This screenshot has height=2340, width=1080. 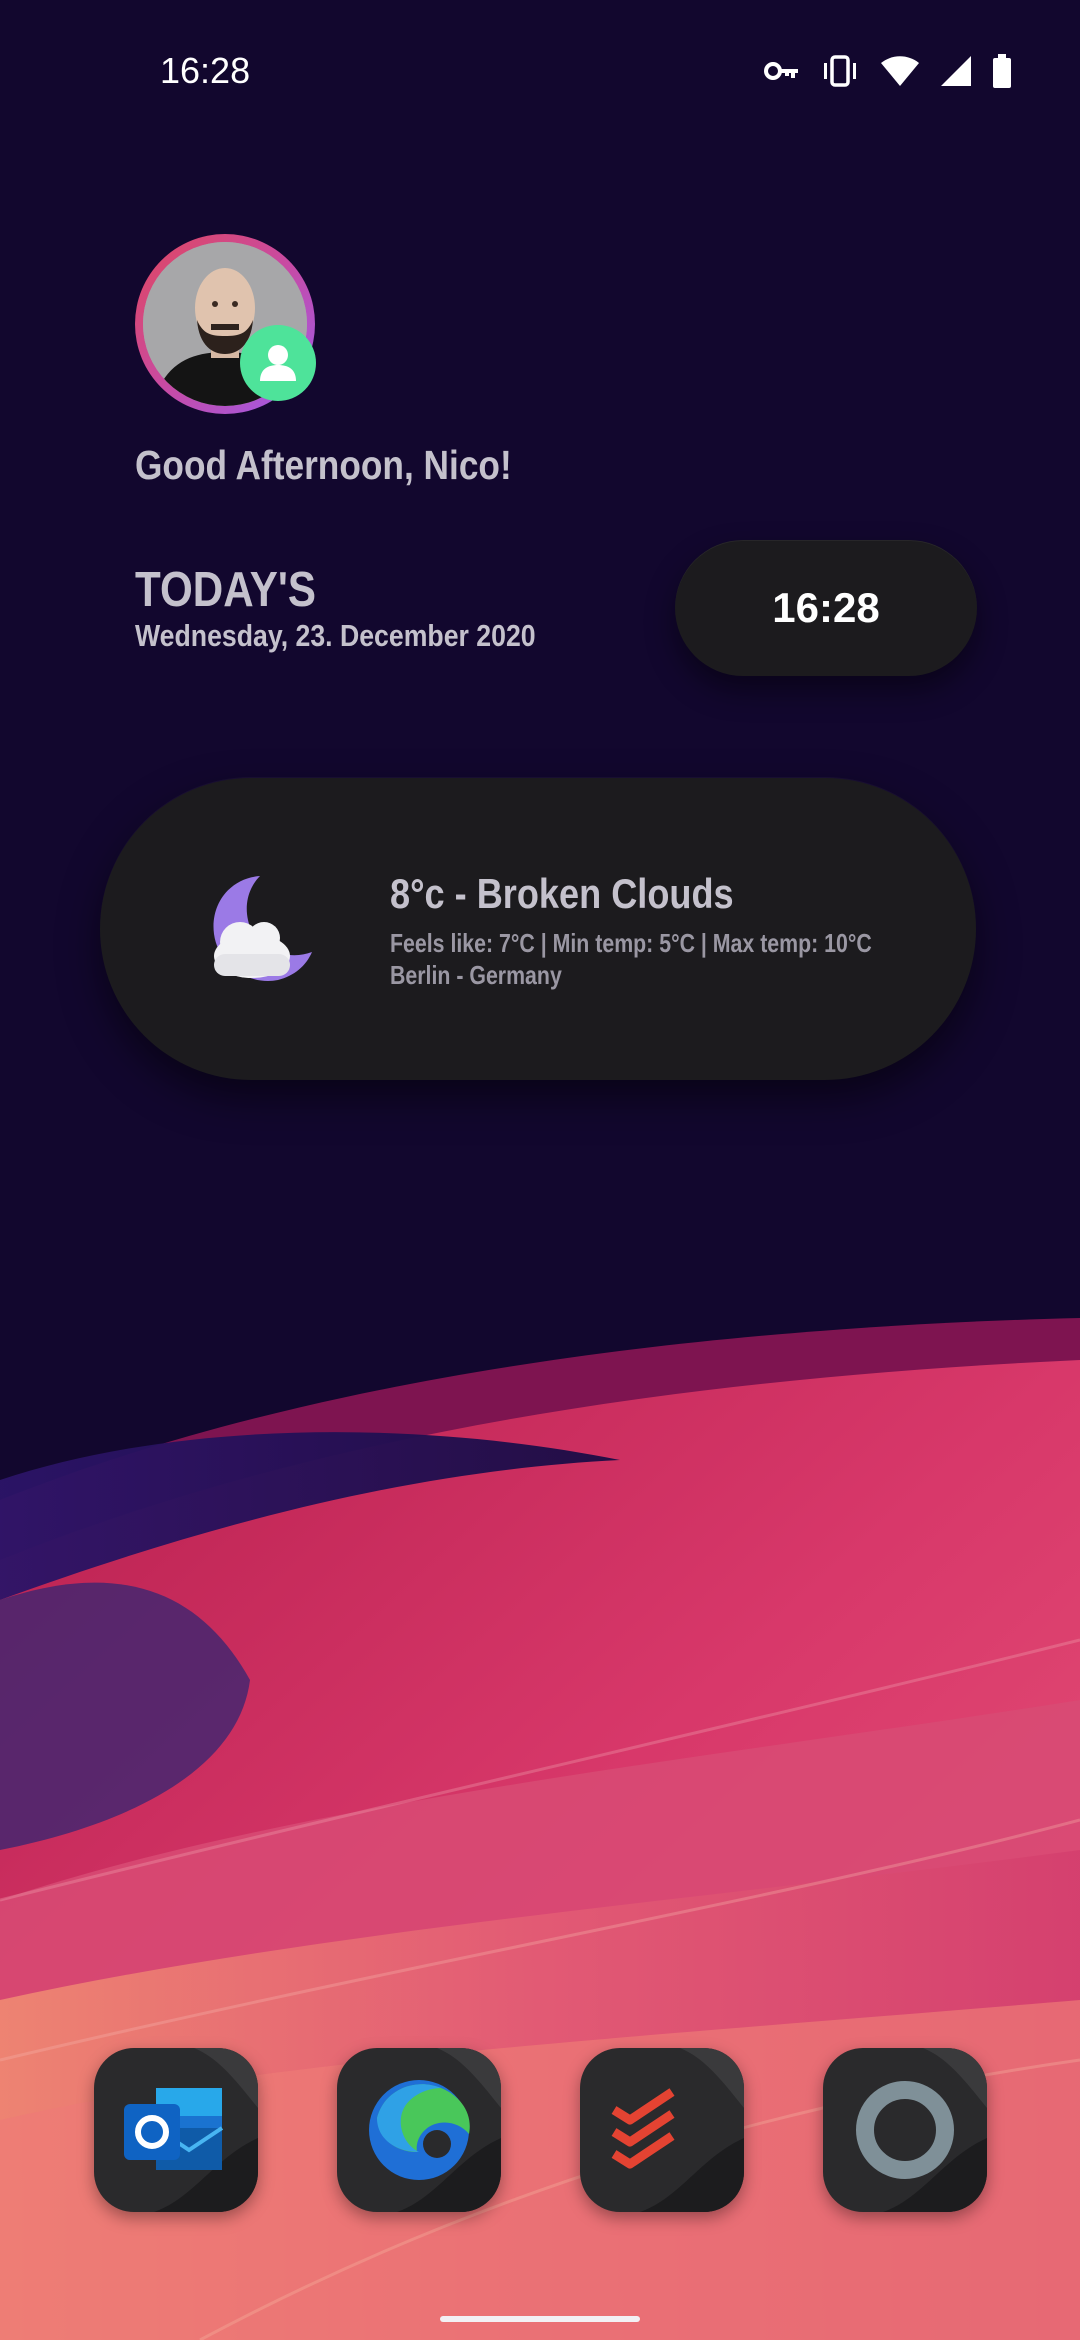 I want to click on ring-icon, so click(x=905, y=2130).